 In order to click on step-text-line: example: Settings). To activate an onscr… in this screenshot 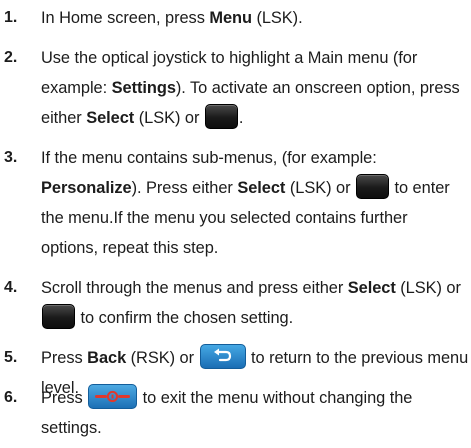, I will do `click(250, 88)`.